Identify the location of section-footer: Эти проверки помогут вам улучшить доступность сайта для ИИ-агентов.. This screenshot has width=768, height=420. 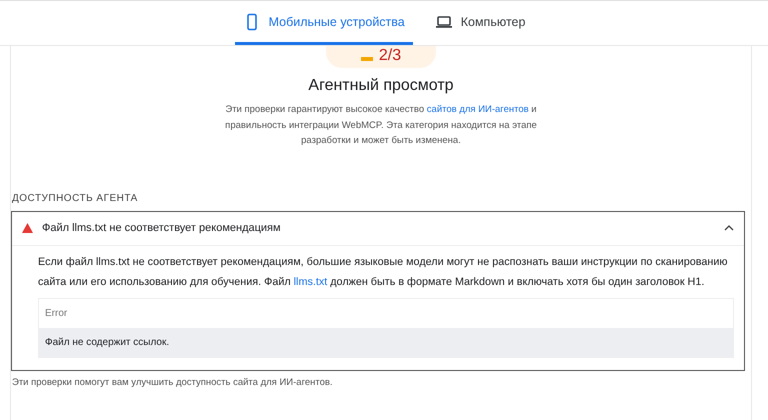
(381, 382).